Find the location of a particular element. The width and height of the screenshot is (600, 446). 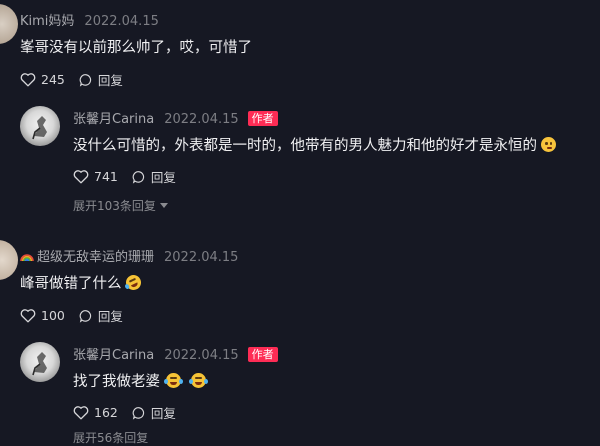

like-button: 162 is located at coordinates (95, 412).